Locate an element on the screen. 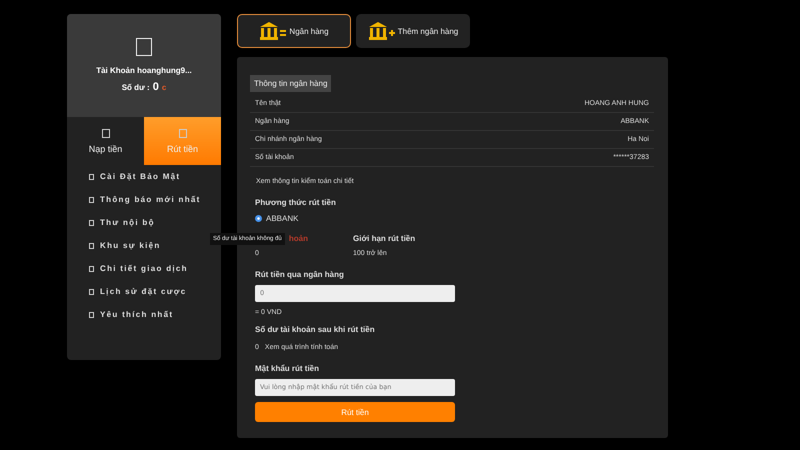 This screenshot has height=450, width=800. bank-list-icon is located at coordinates (273, 31).